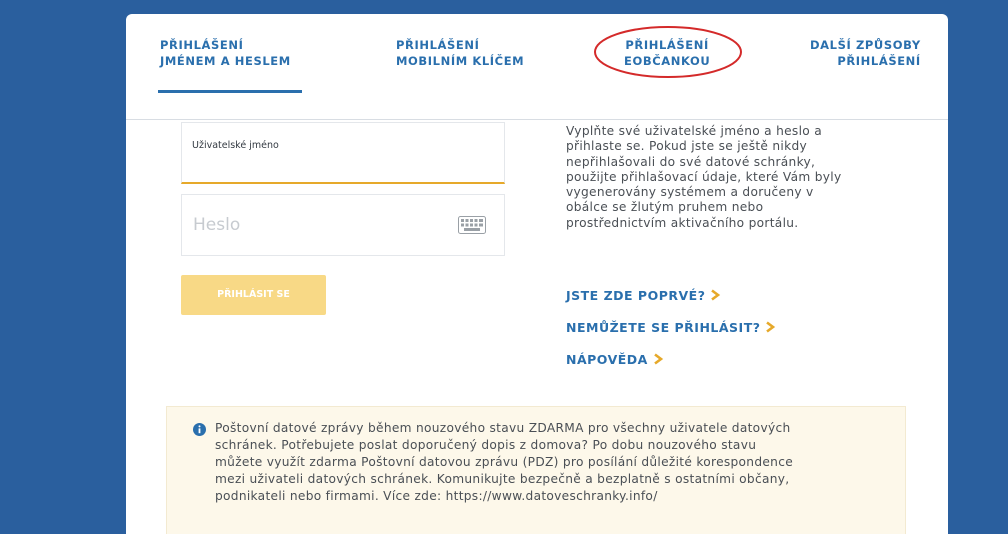  Describe the element at coordinates (217, 225) in the screenshot. I see `password-placeholder: Heslo` at that location.